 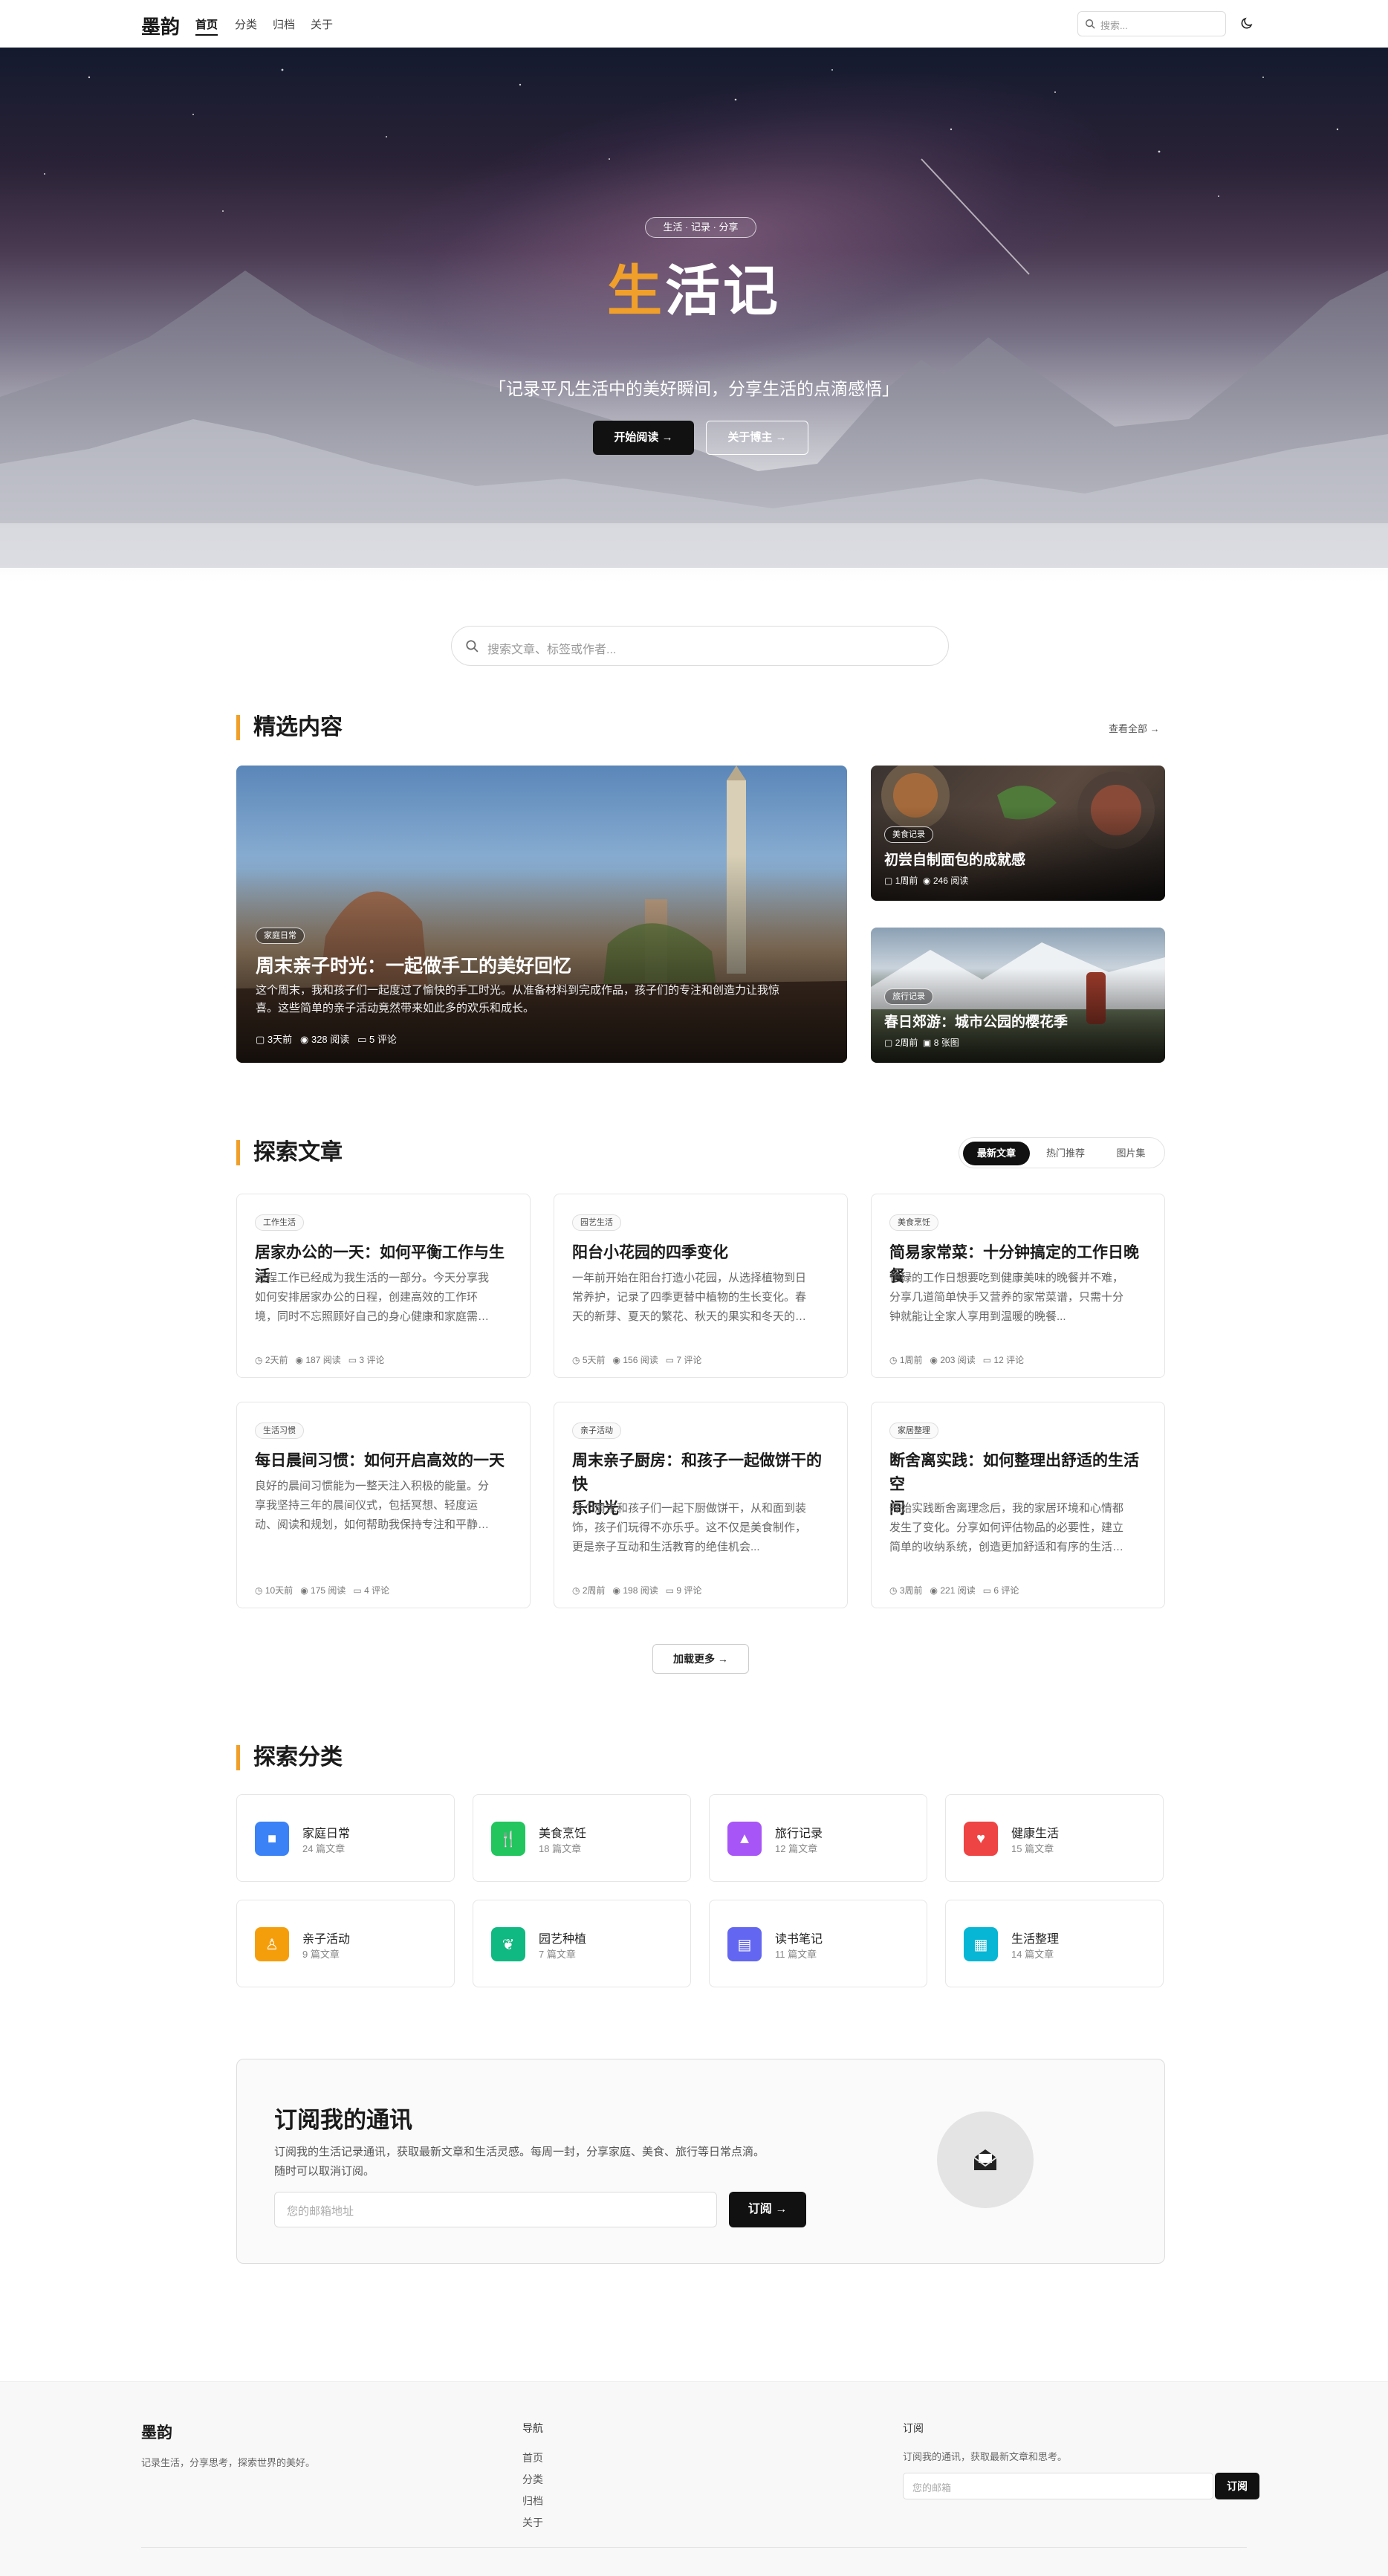 What do you see at coordinates (670, 1590) in the screenshot?
I see `comment-icon: ▭` at bounding box center [670, 1590].